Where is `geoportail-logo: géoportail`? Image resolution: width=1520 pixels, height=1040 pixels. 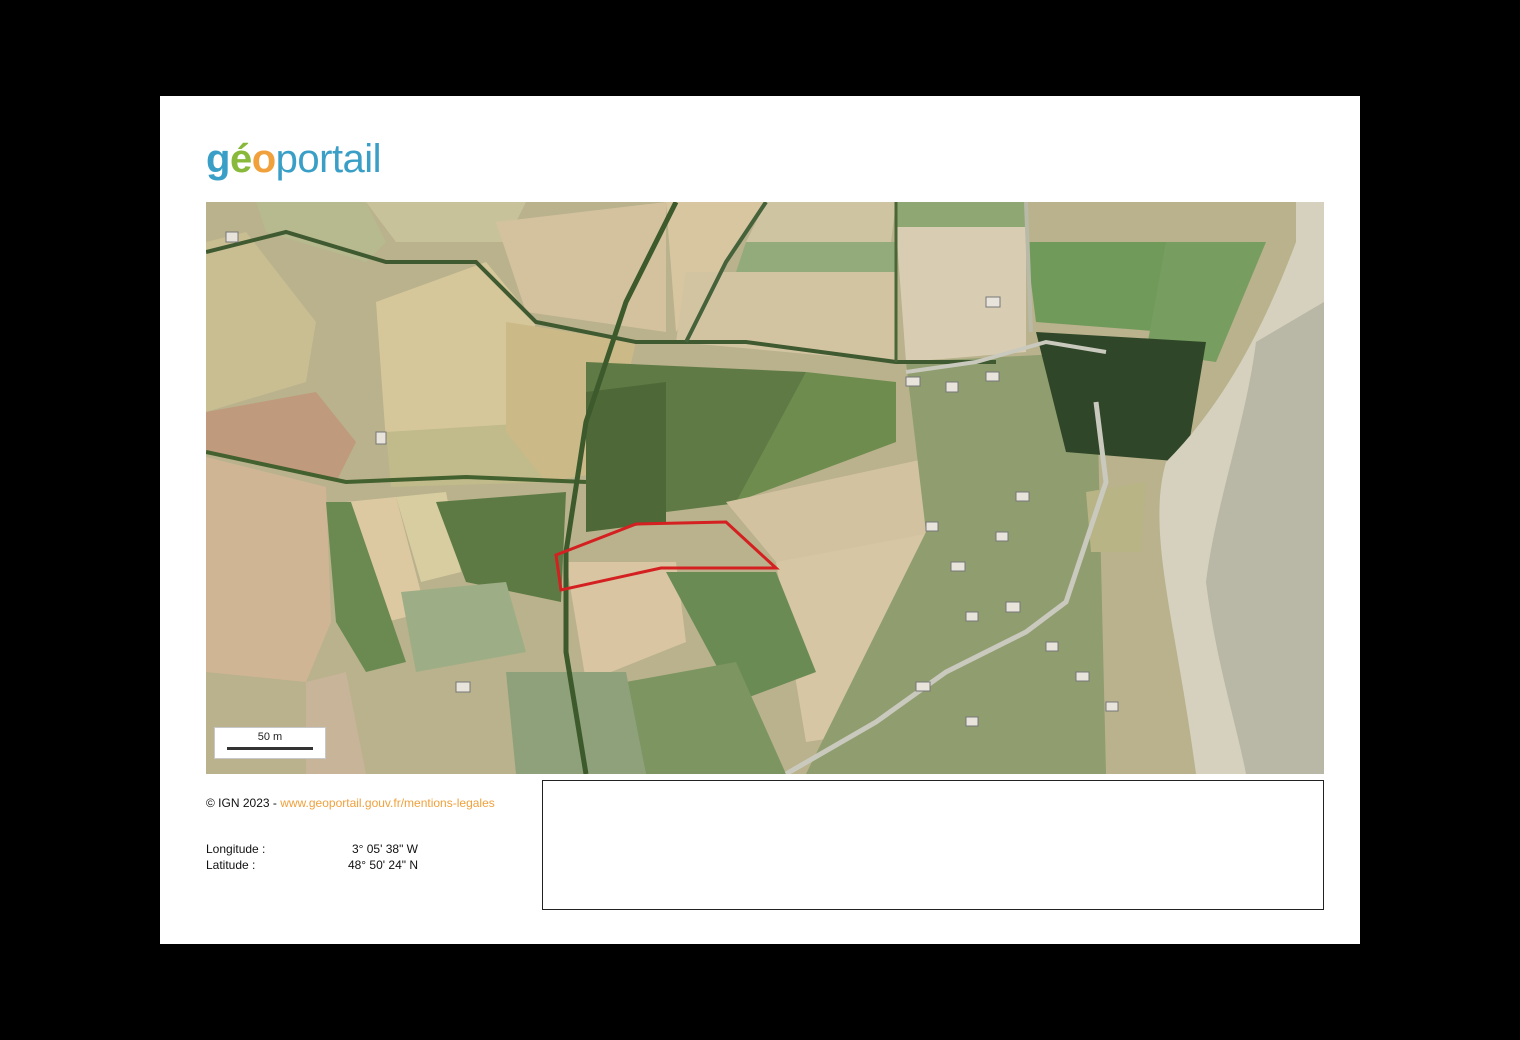 geoportail-logo: géoportail is located at coordinates (294, 159).